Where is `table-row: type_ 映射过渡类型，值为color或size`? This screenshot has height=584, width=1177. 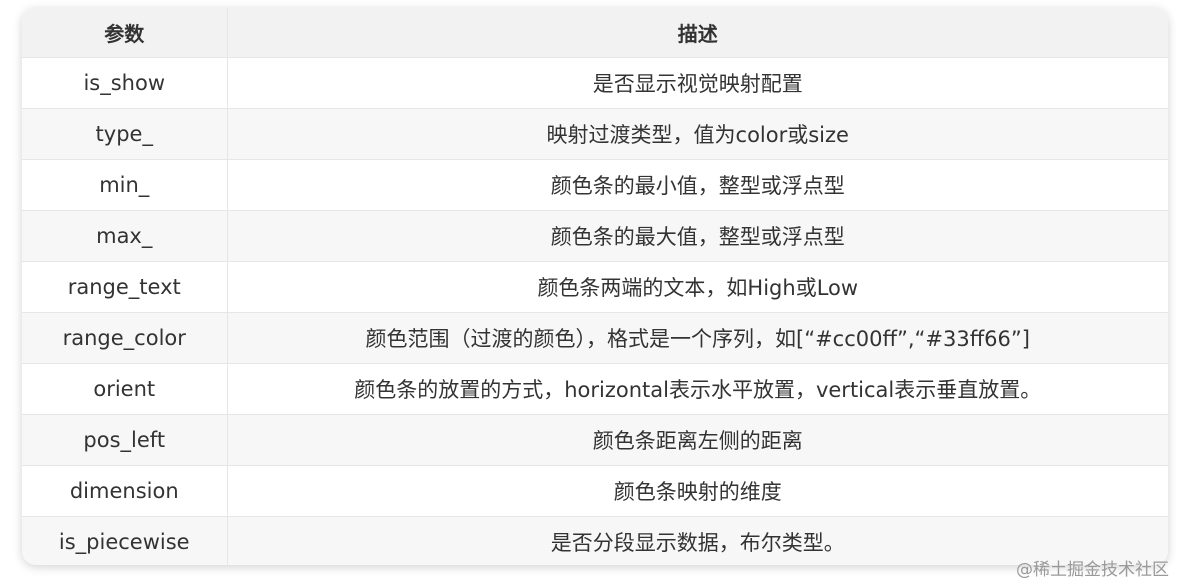
table-row: type_ 映射过渡类型，值为color或size is located at coordinates (595, 134).